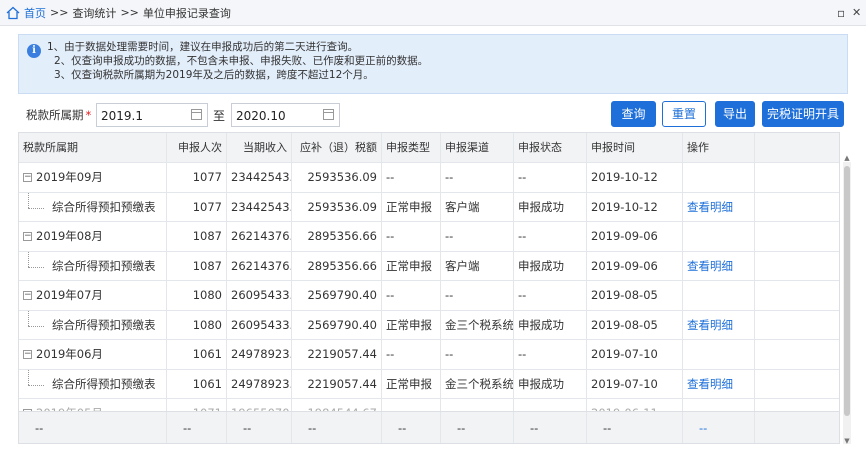  Describe the element at coordinates (847, 158) in the screenshot. I see `scroll-up-icon: ▲` at that location.